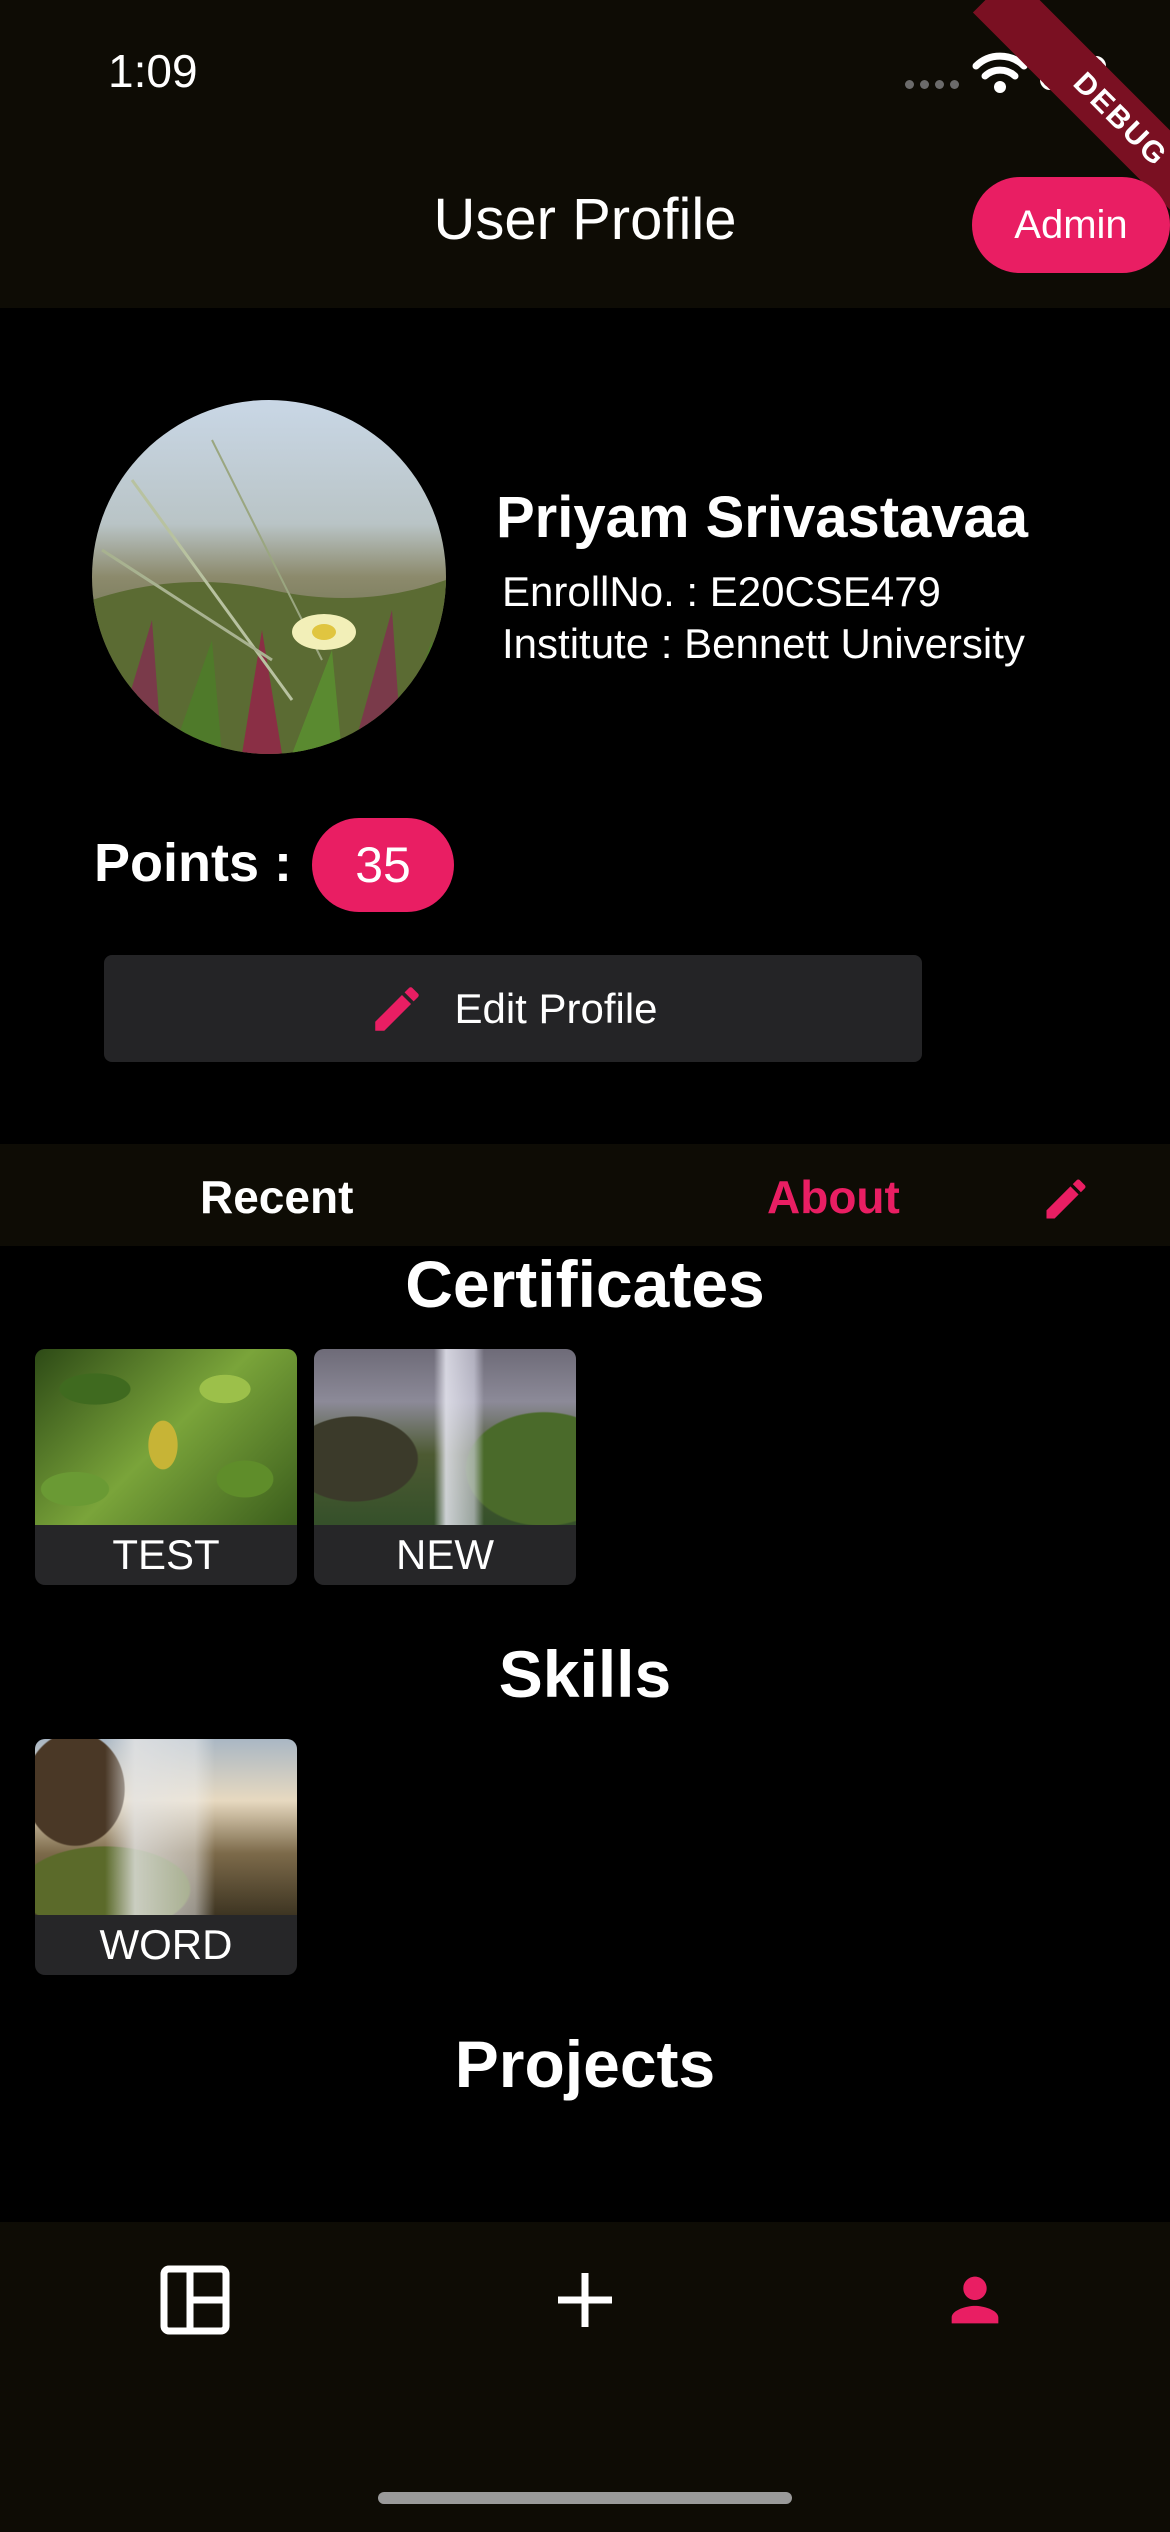 The image size is (1170, 2532). I want to click on section-title-skills: Skills, so click(585, 1674).